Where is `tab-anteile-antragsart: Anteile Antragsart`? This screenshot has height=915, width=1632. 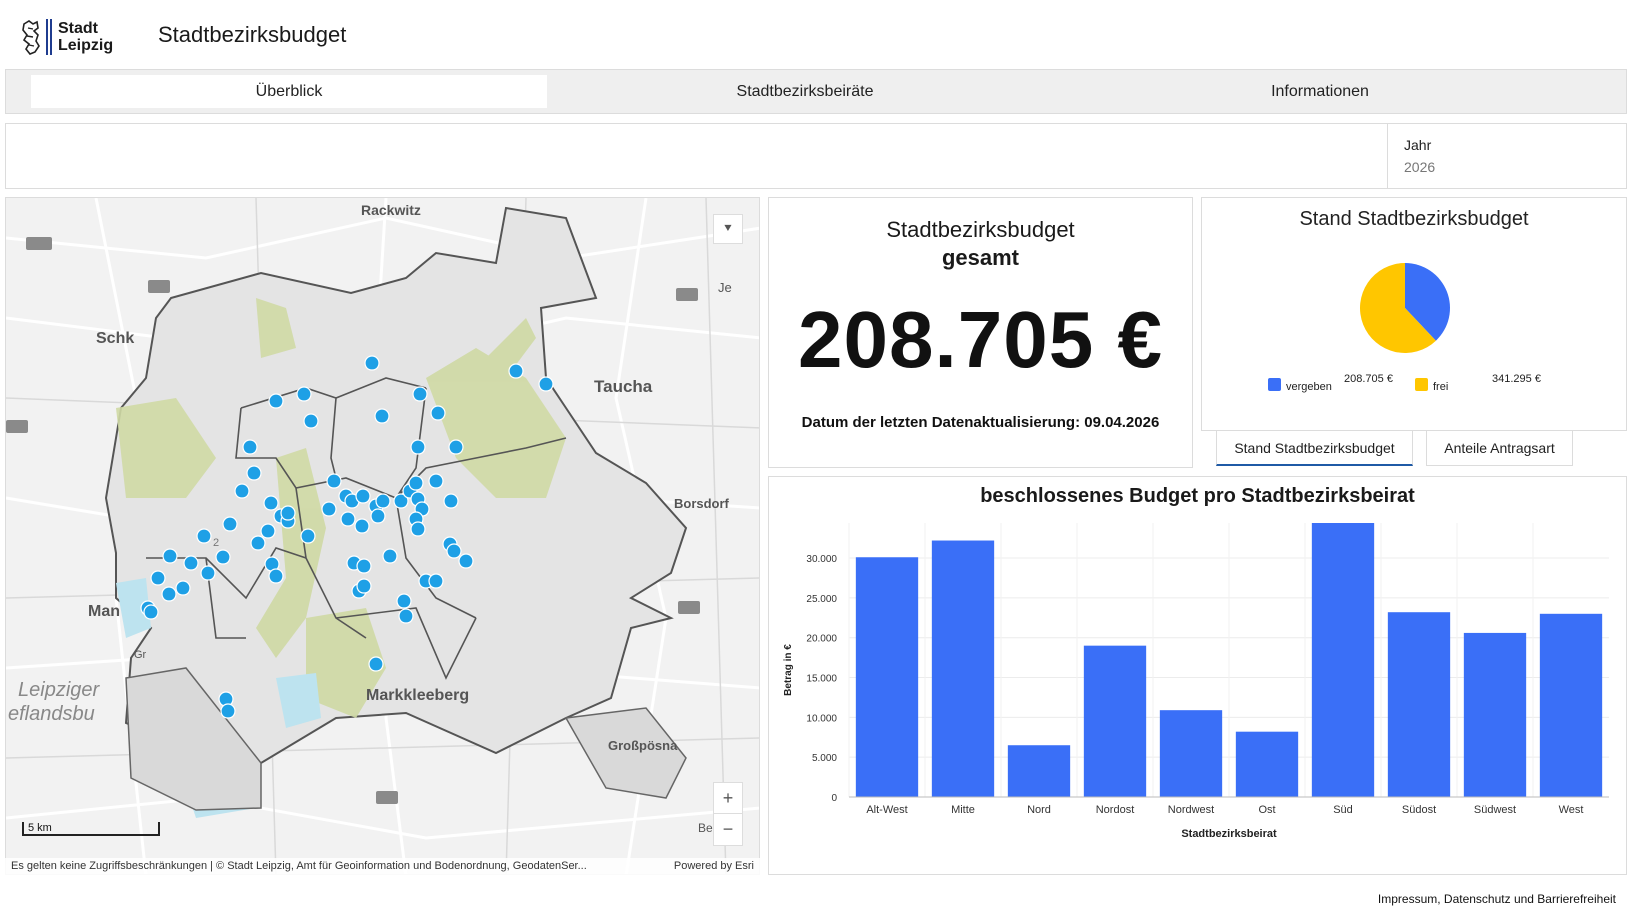 tab-anteile-antragsart: Anteile Antragsart is located at coordinates (1499, 448).